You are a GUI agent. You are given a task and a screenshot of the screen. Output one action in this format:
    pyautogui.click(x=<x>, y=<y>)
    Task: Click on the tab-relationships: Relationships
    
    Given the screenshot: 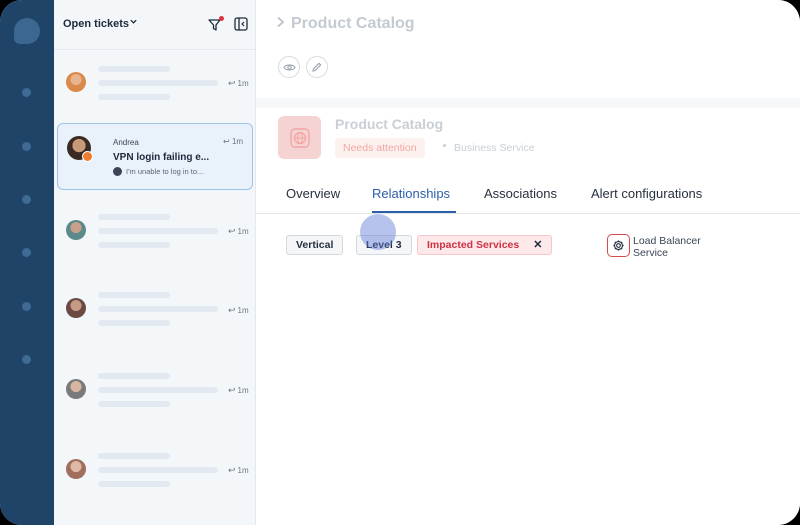 What is the action you would take?
    pyautogui.click(x=411, y=193)
    